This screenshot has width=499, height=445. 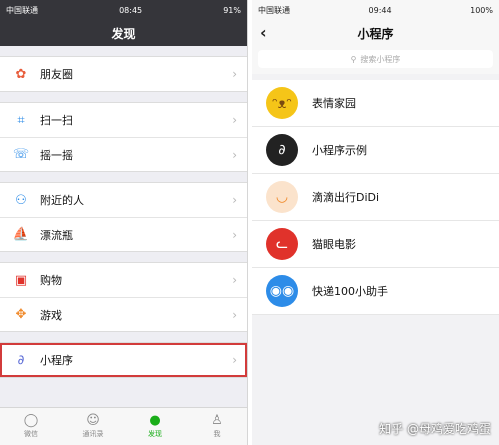 I want to click on maoyan-icon: ᓚ, so click(x=282, y=244).